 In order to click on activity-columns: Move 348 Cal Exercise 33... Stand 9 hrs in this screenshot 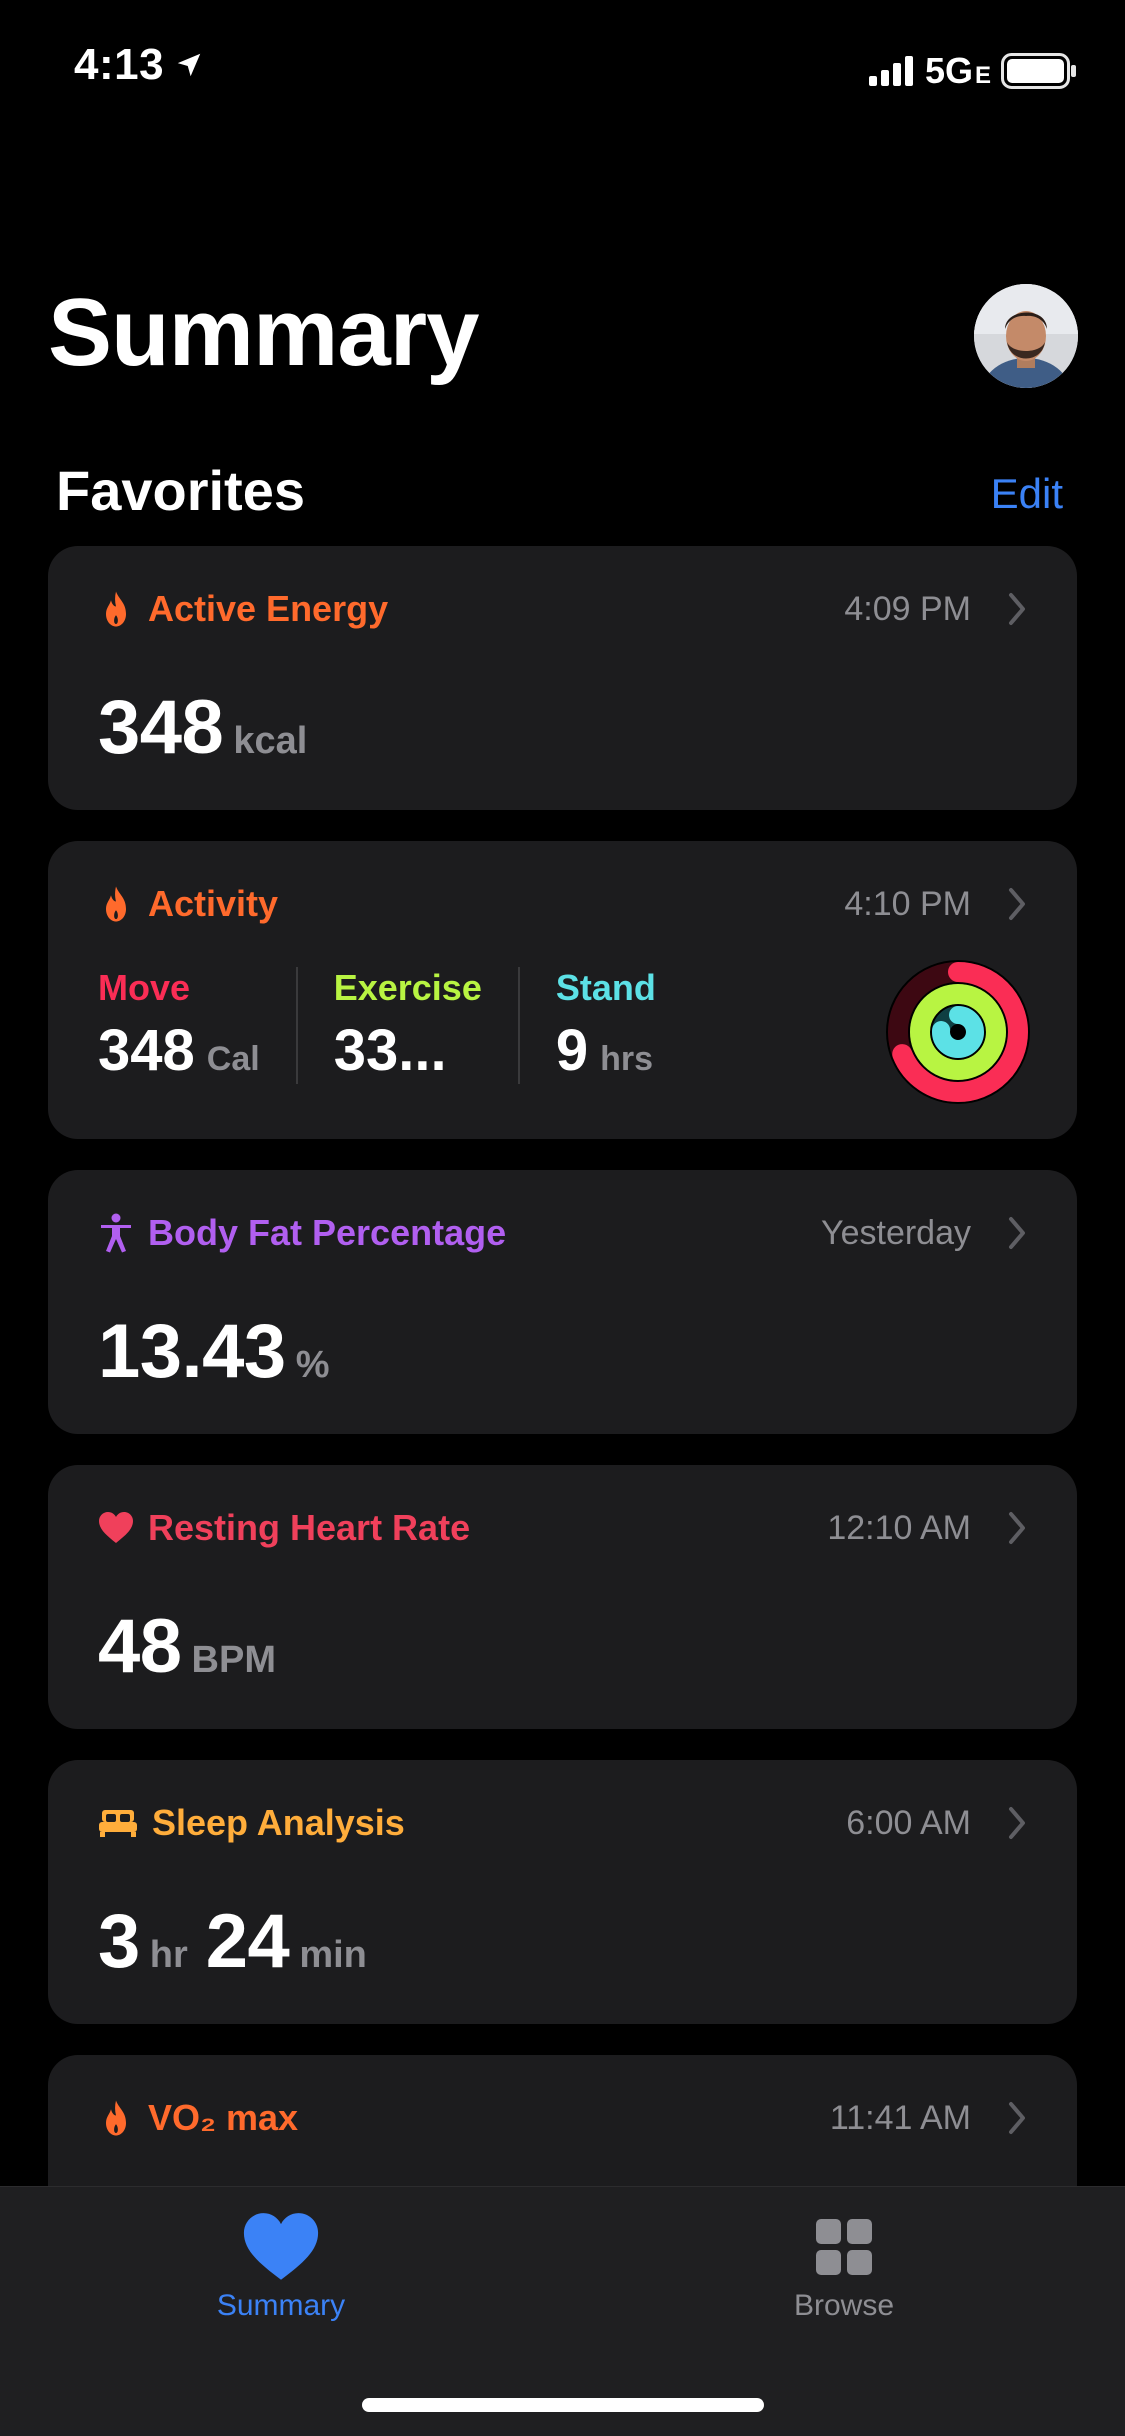, I will do `click(395, 1025)`.